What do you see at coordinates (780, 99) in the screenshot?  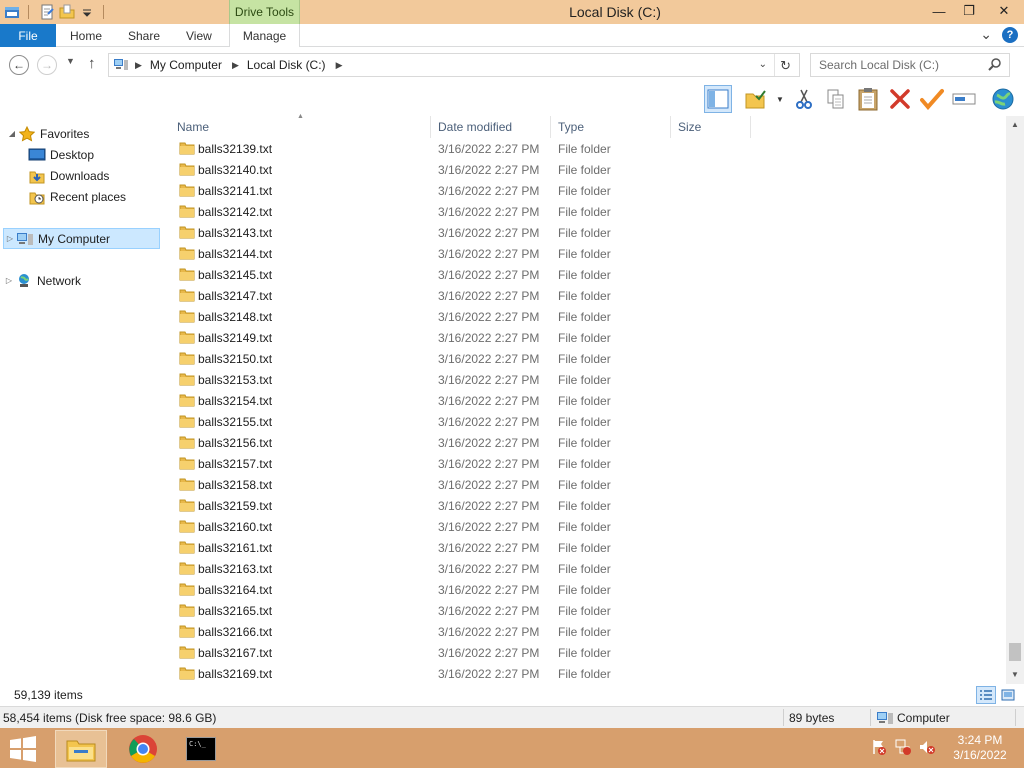 I see `folder-options-dropdown-icon: ▼` at bounding box center [780, 99].